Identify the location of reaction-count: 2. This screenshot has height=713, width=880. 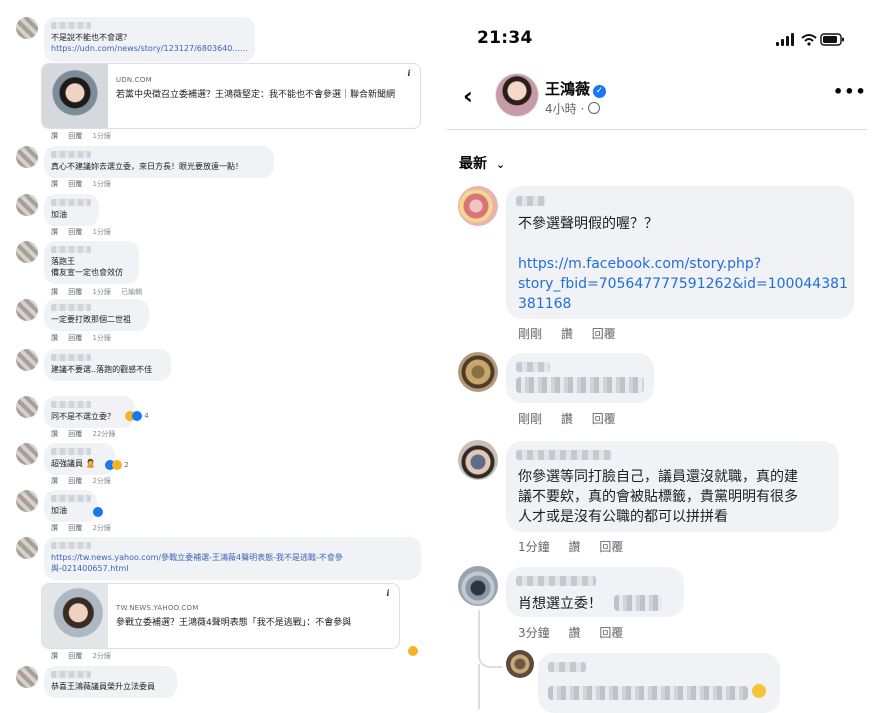
(117, 465).